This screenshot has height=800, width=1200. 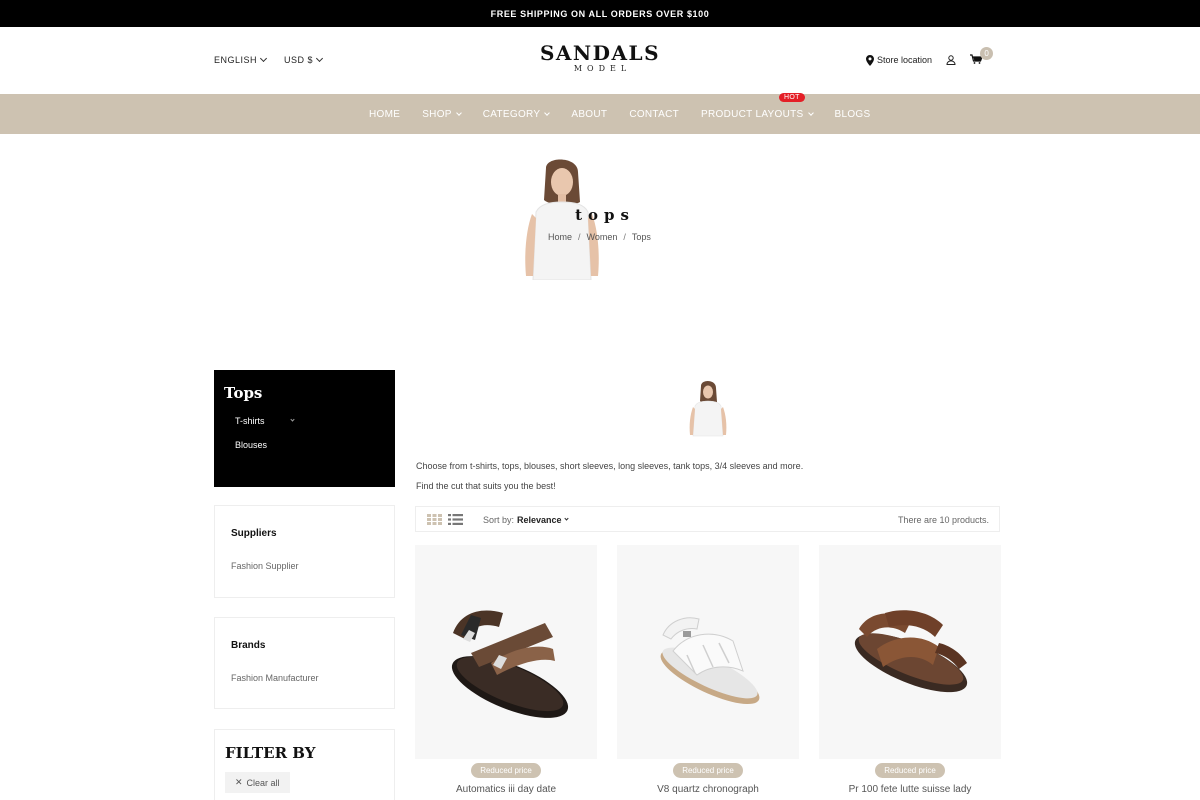 I want to click on nav-home: HOME, so click(x=384, y=114).